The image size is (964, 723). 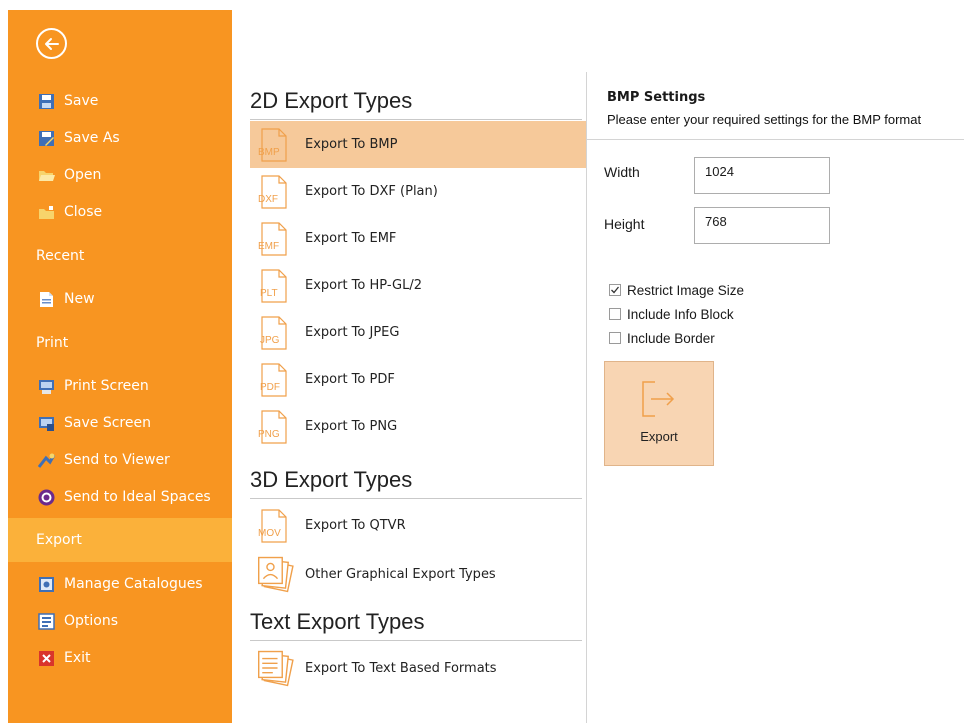 I want to click on sidebar-item-label: Print Screen, so click(x=106, y=386).